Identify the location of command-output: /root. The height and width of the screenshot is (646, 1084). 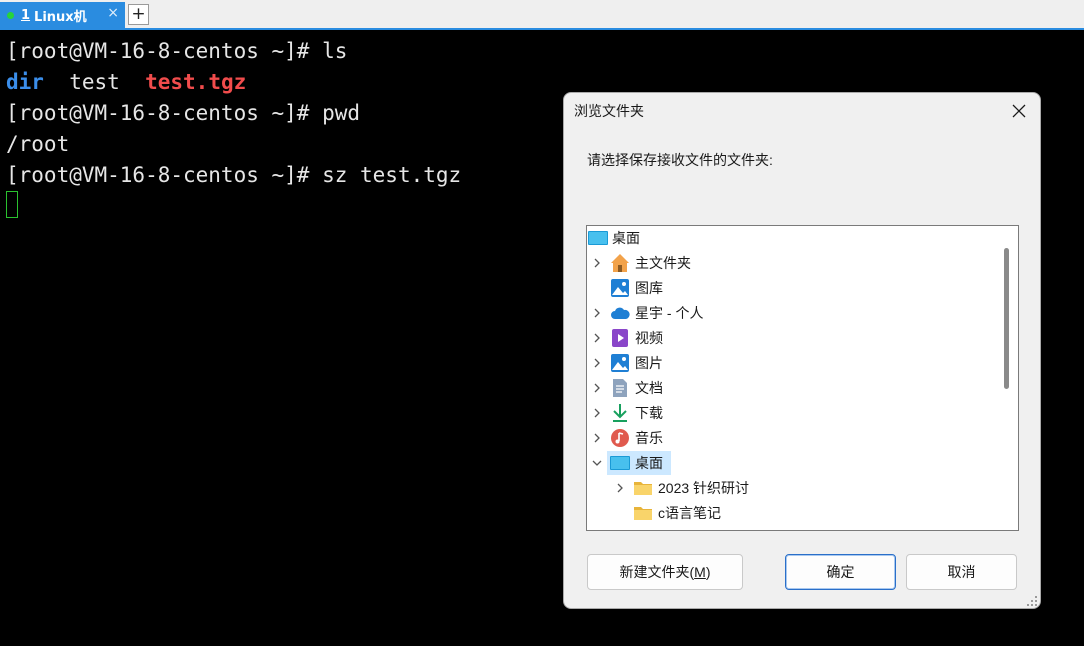
(38, 144).